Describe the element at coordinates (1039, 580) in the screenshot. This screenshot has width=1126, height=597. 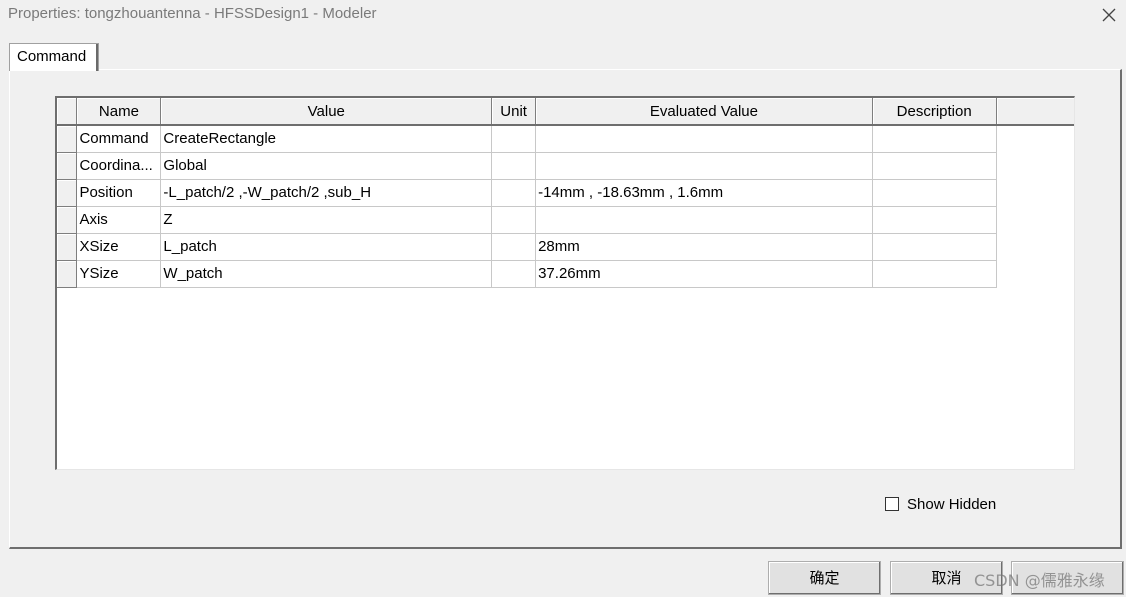
I see `watermark-text: CSDN @儒雅永缘` at that location.